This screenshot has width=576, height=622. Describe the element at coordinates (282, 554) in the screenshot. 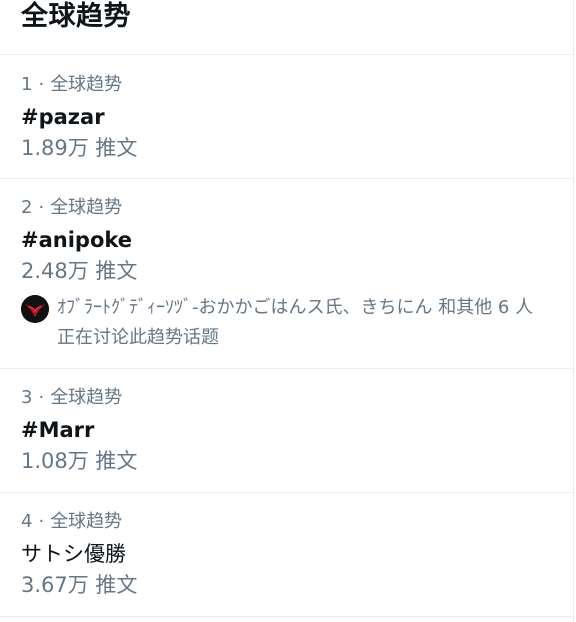

I see `trend-name: サトシ優勝` at that location.